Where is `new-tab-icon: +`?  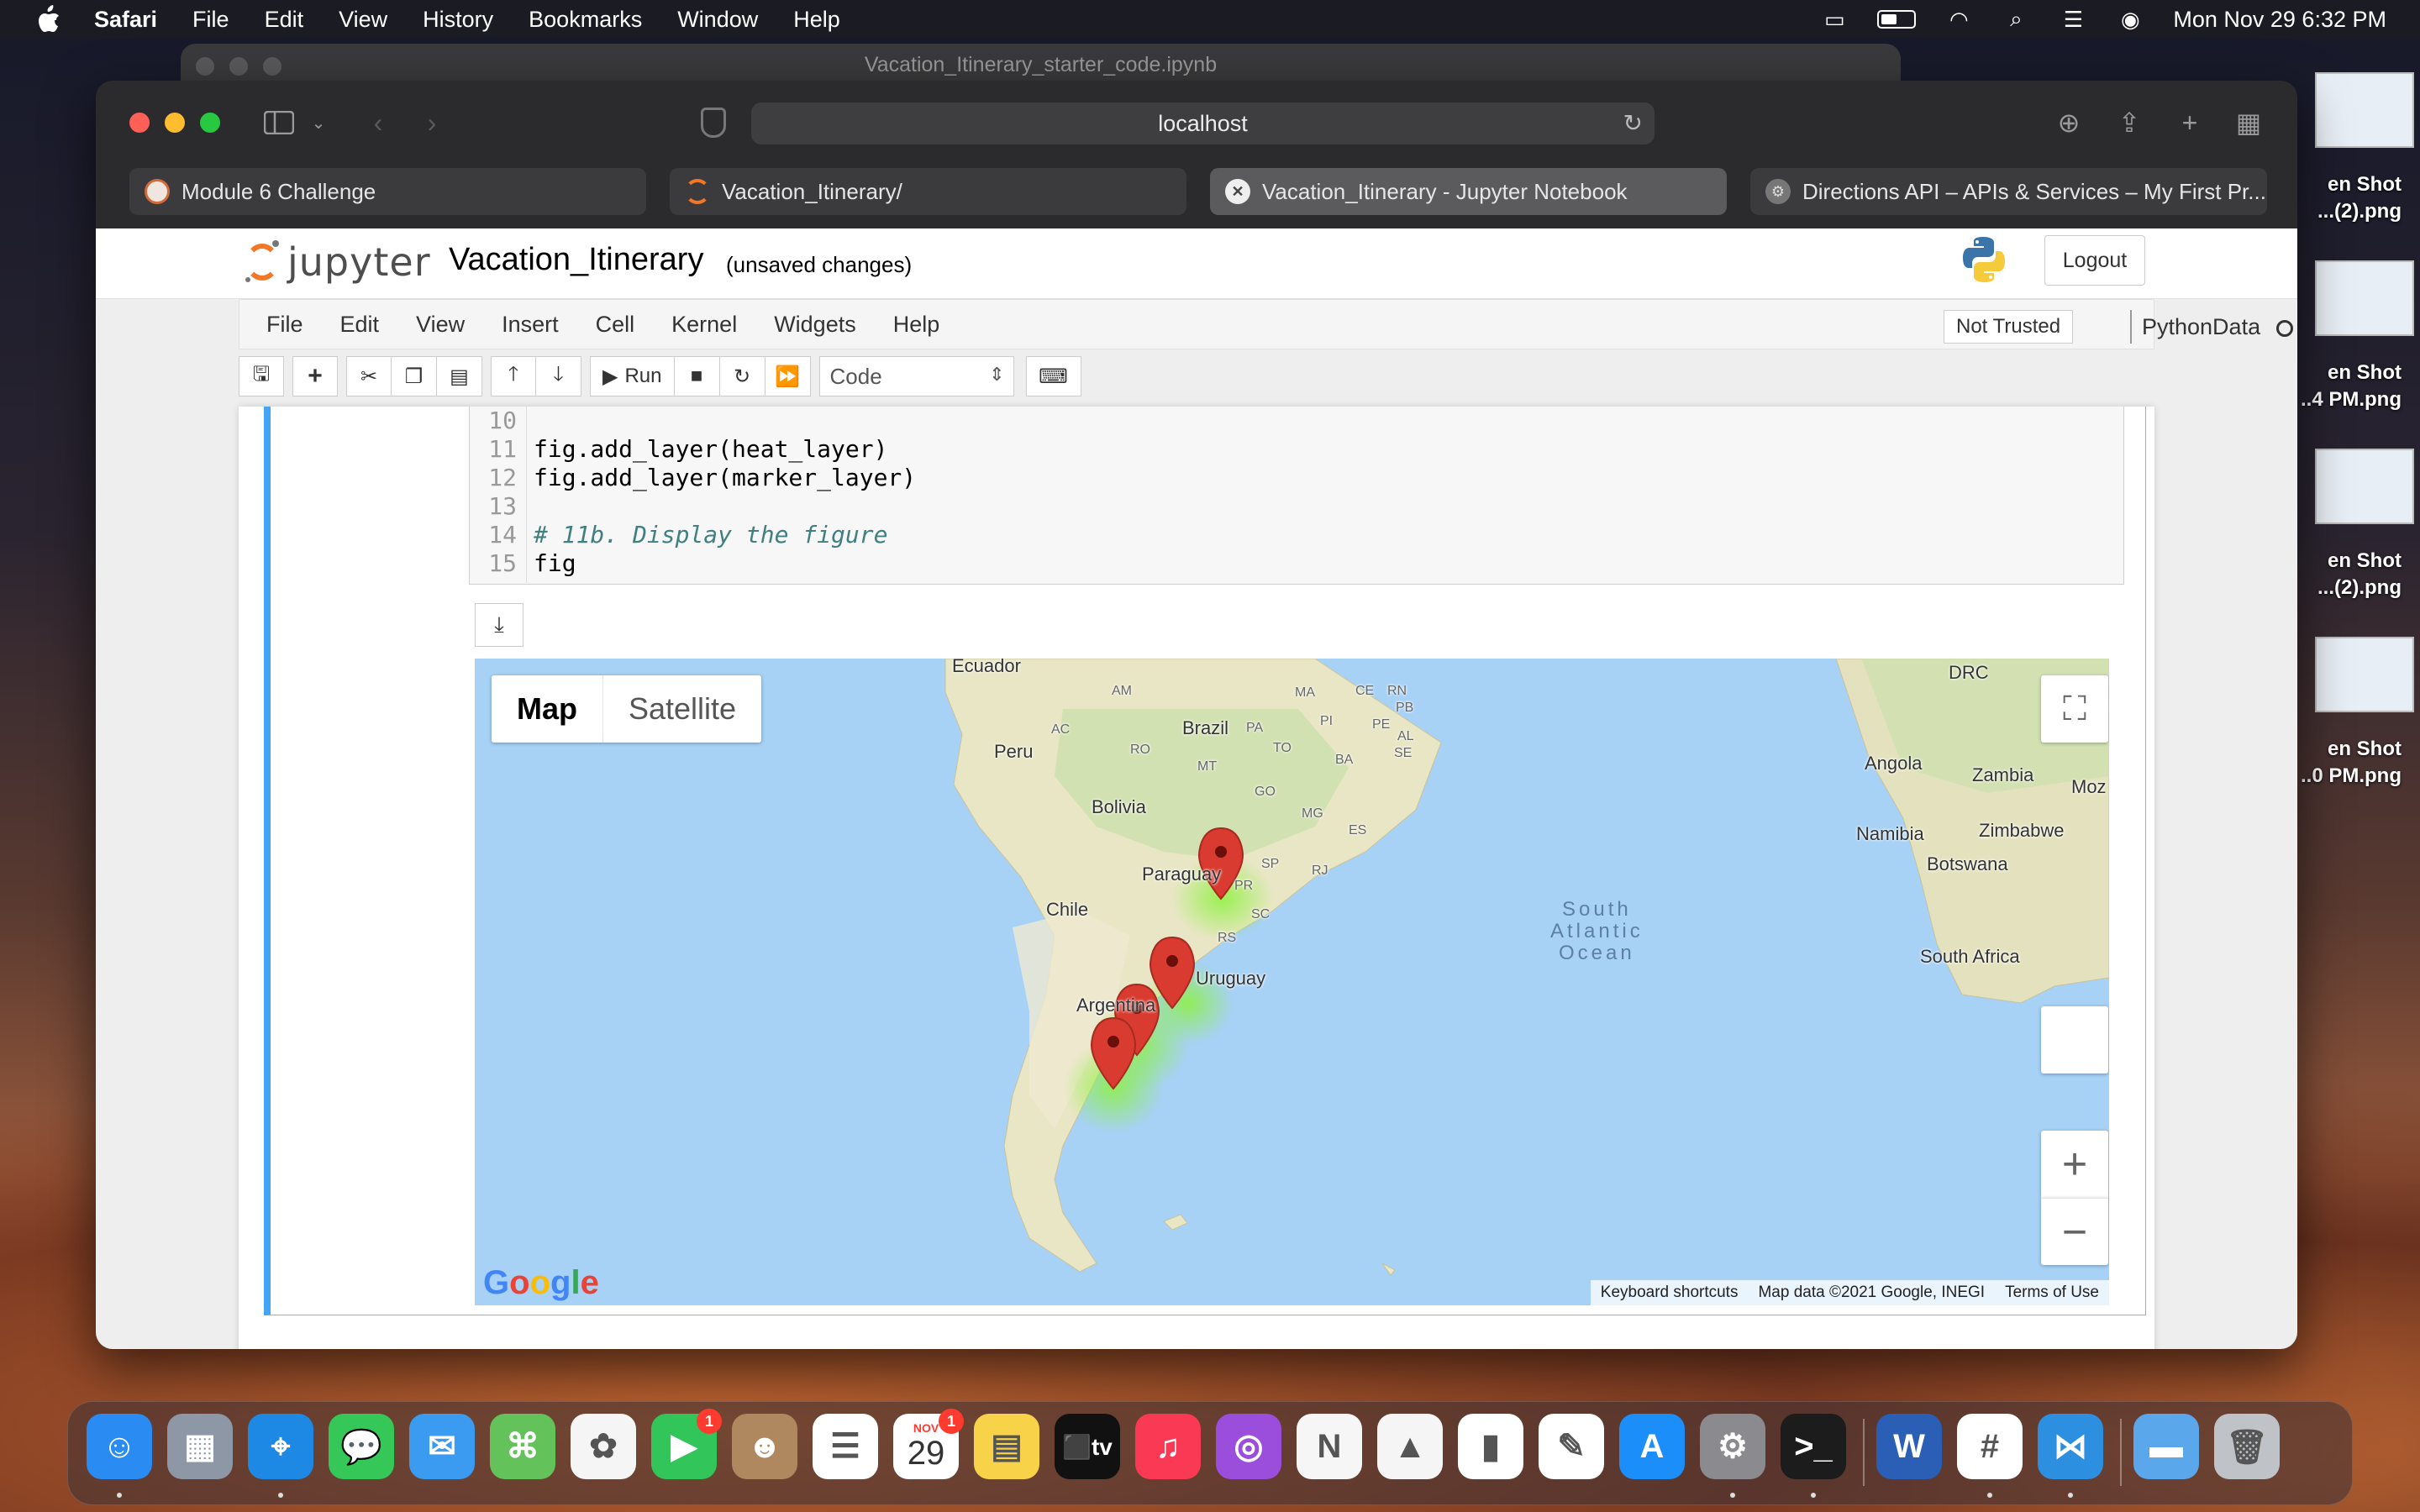 new-tab-icon: + is located at coordinates (2189, 122).